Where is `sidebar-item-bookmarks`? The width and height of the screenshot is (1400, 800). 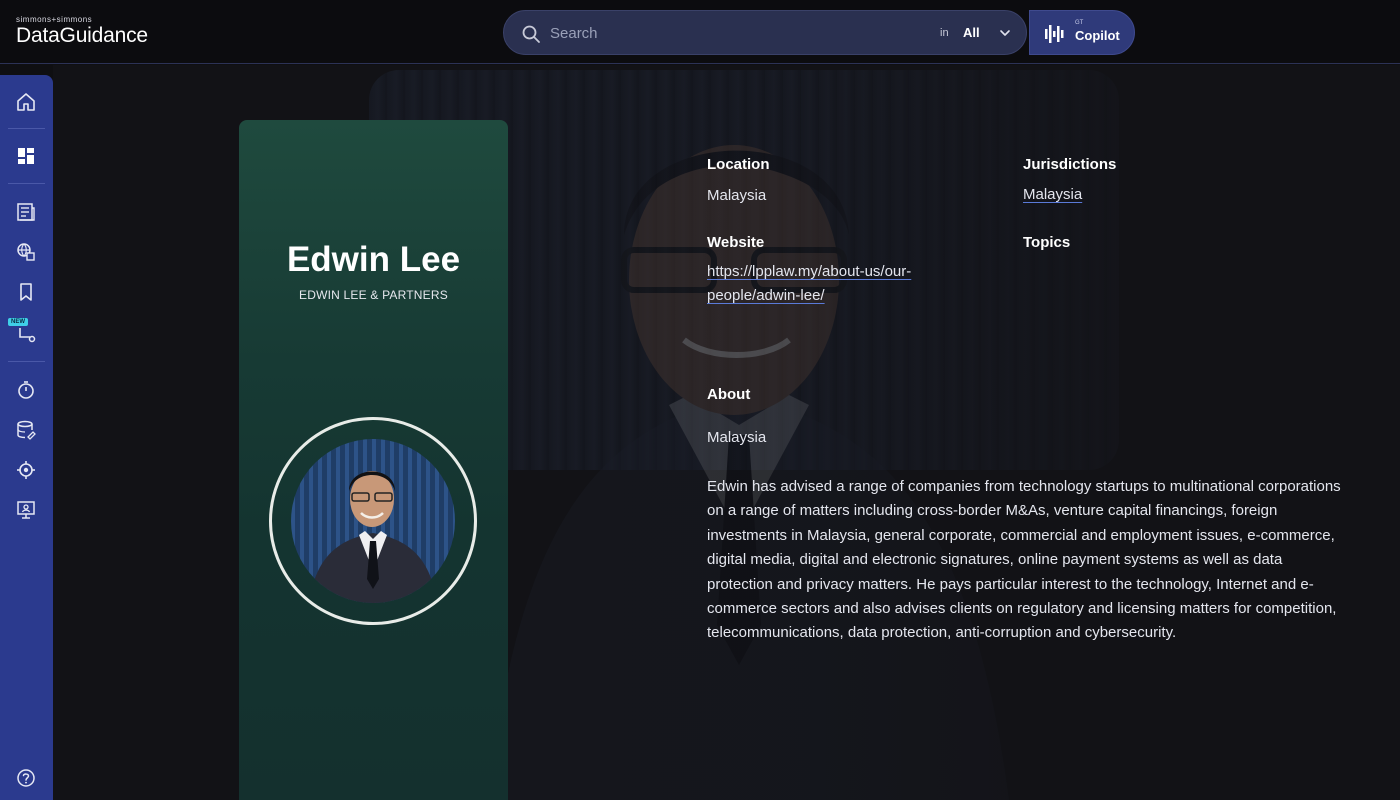
sidebar-item-bookmarks is located at coordinates (26, 292).